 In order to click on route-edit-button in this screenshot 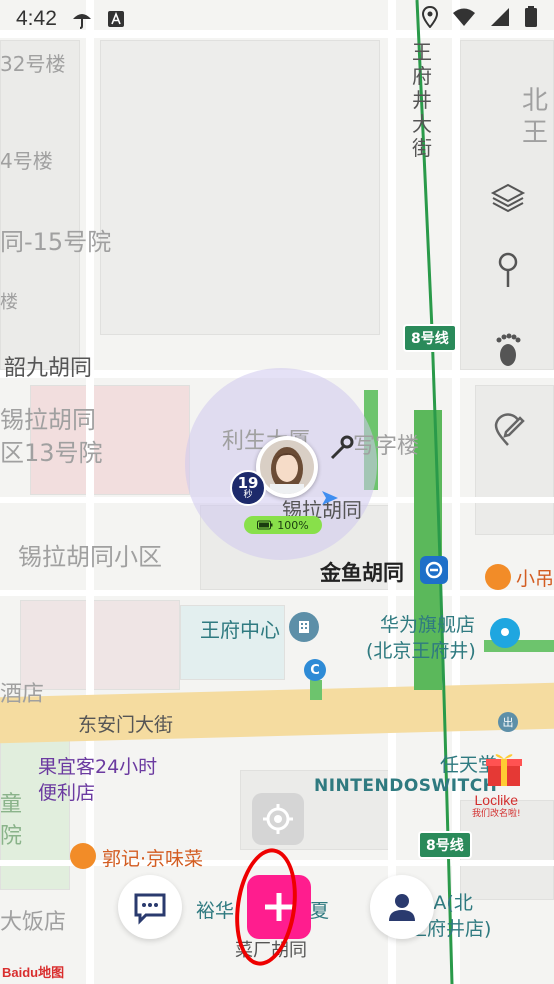, I will do `click(508, 430)`.